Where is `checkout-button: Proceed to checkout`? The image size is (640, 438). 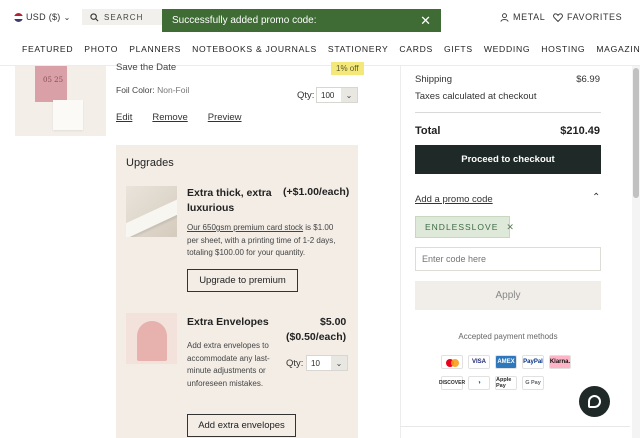 checkout-button: Proceed to checkout is located at coordinates (508, 159).